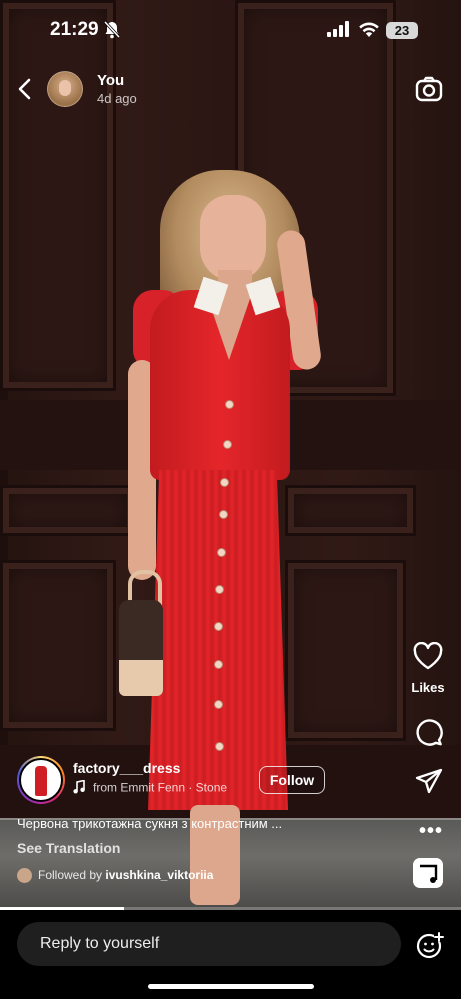 The height and width of the screenshot is (999, 461). Describe the element at coordinates (292, 780) in the screenshot. I see `follow-button: Follow` at that location.